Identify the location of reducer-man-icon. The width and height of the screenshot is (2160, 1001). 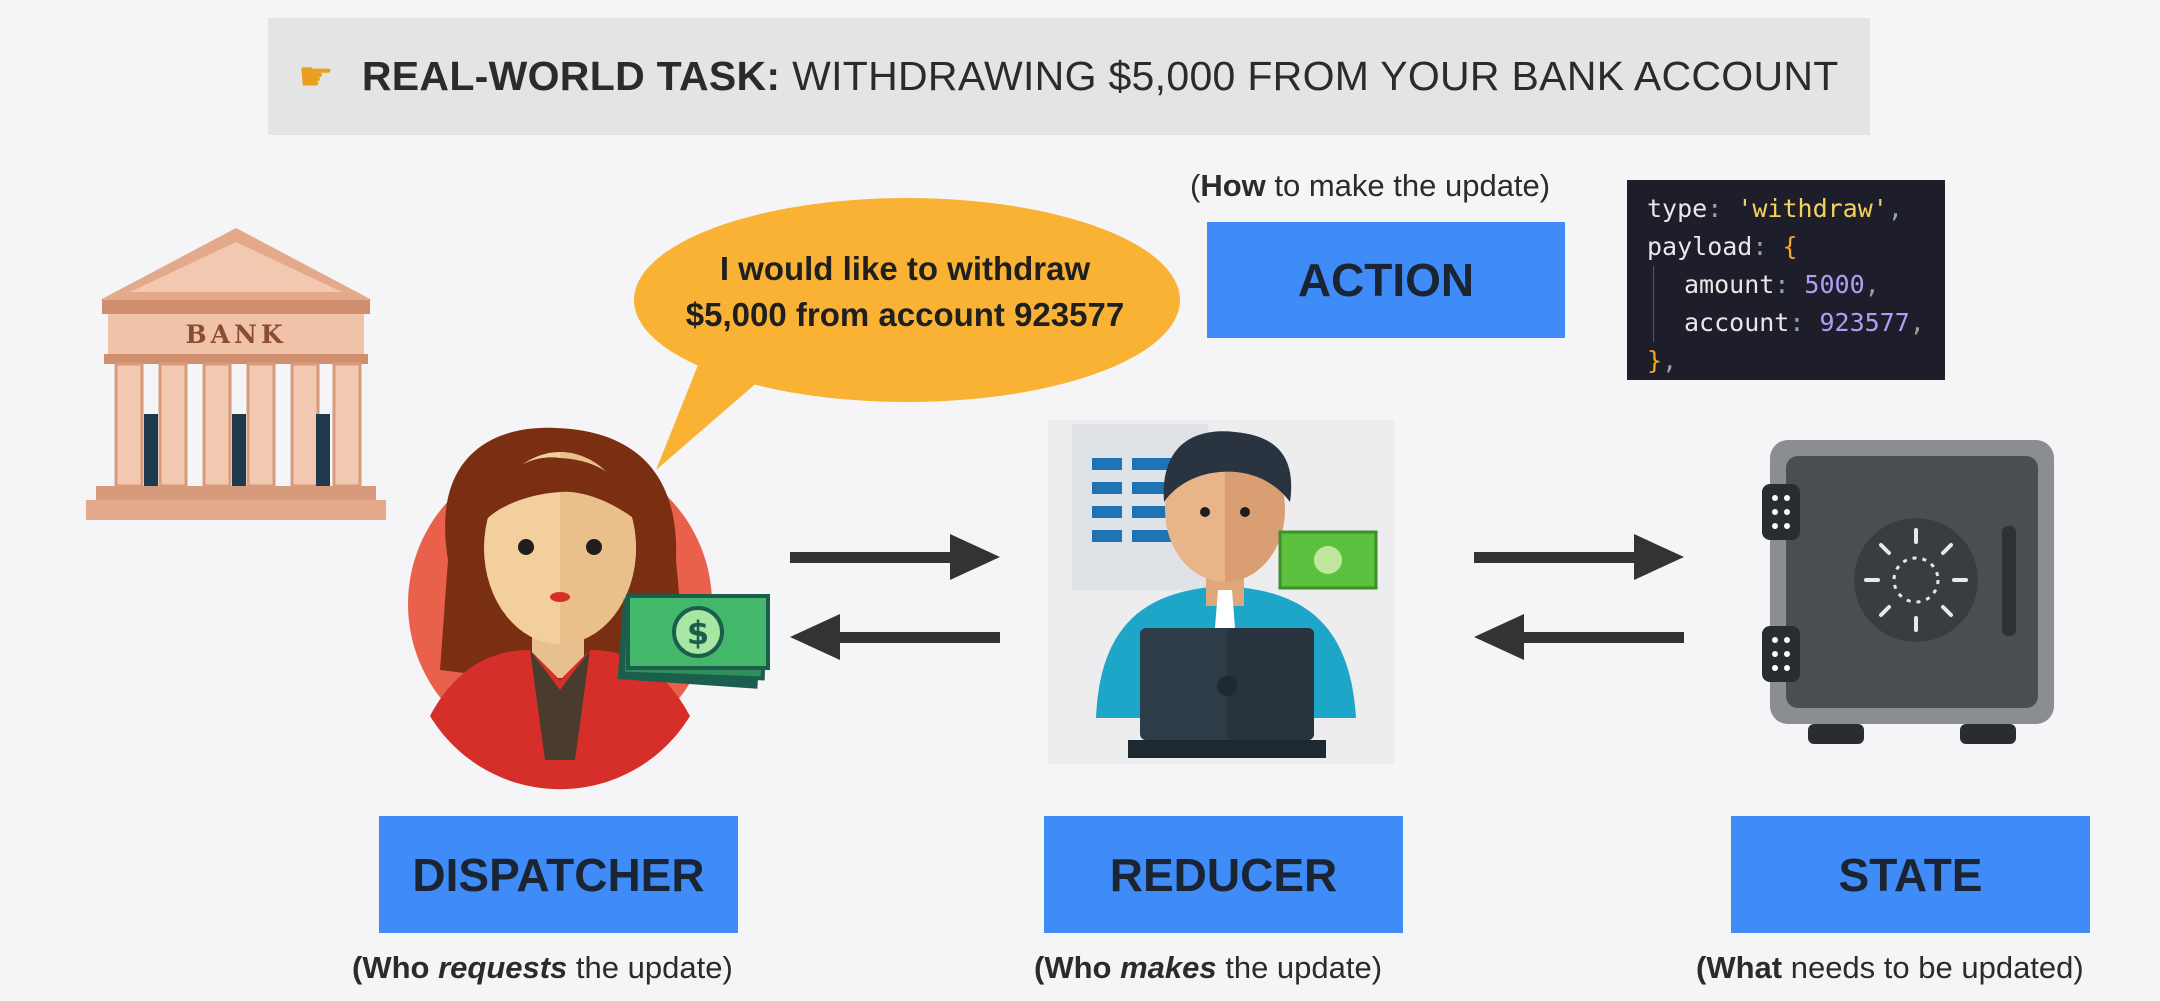
(1221, 592).